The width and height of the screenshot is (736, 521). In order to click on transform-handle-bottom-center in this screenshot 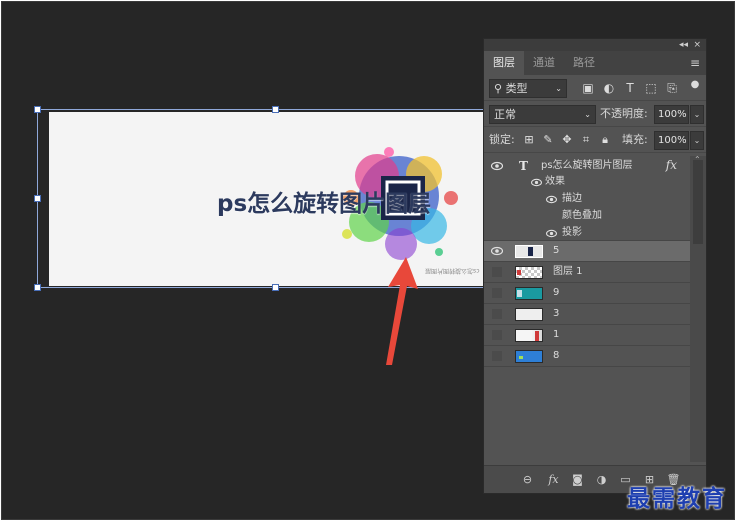, I will do `click(275, 287)`.